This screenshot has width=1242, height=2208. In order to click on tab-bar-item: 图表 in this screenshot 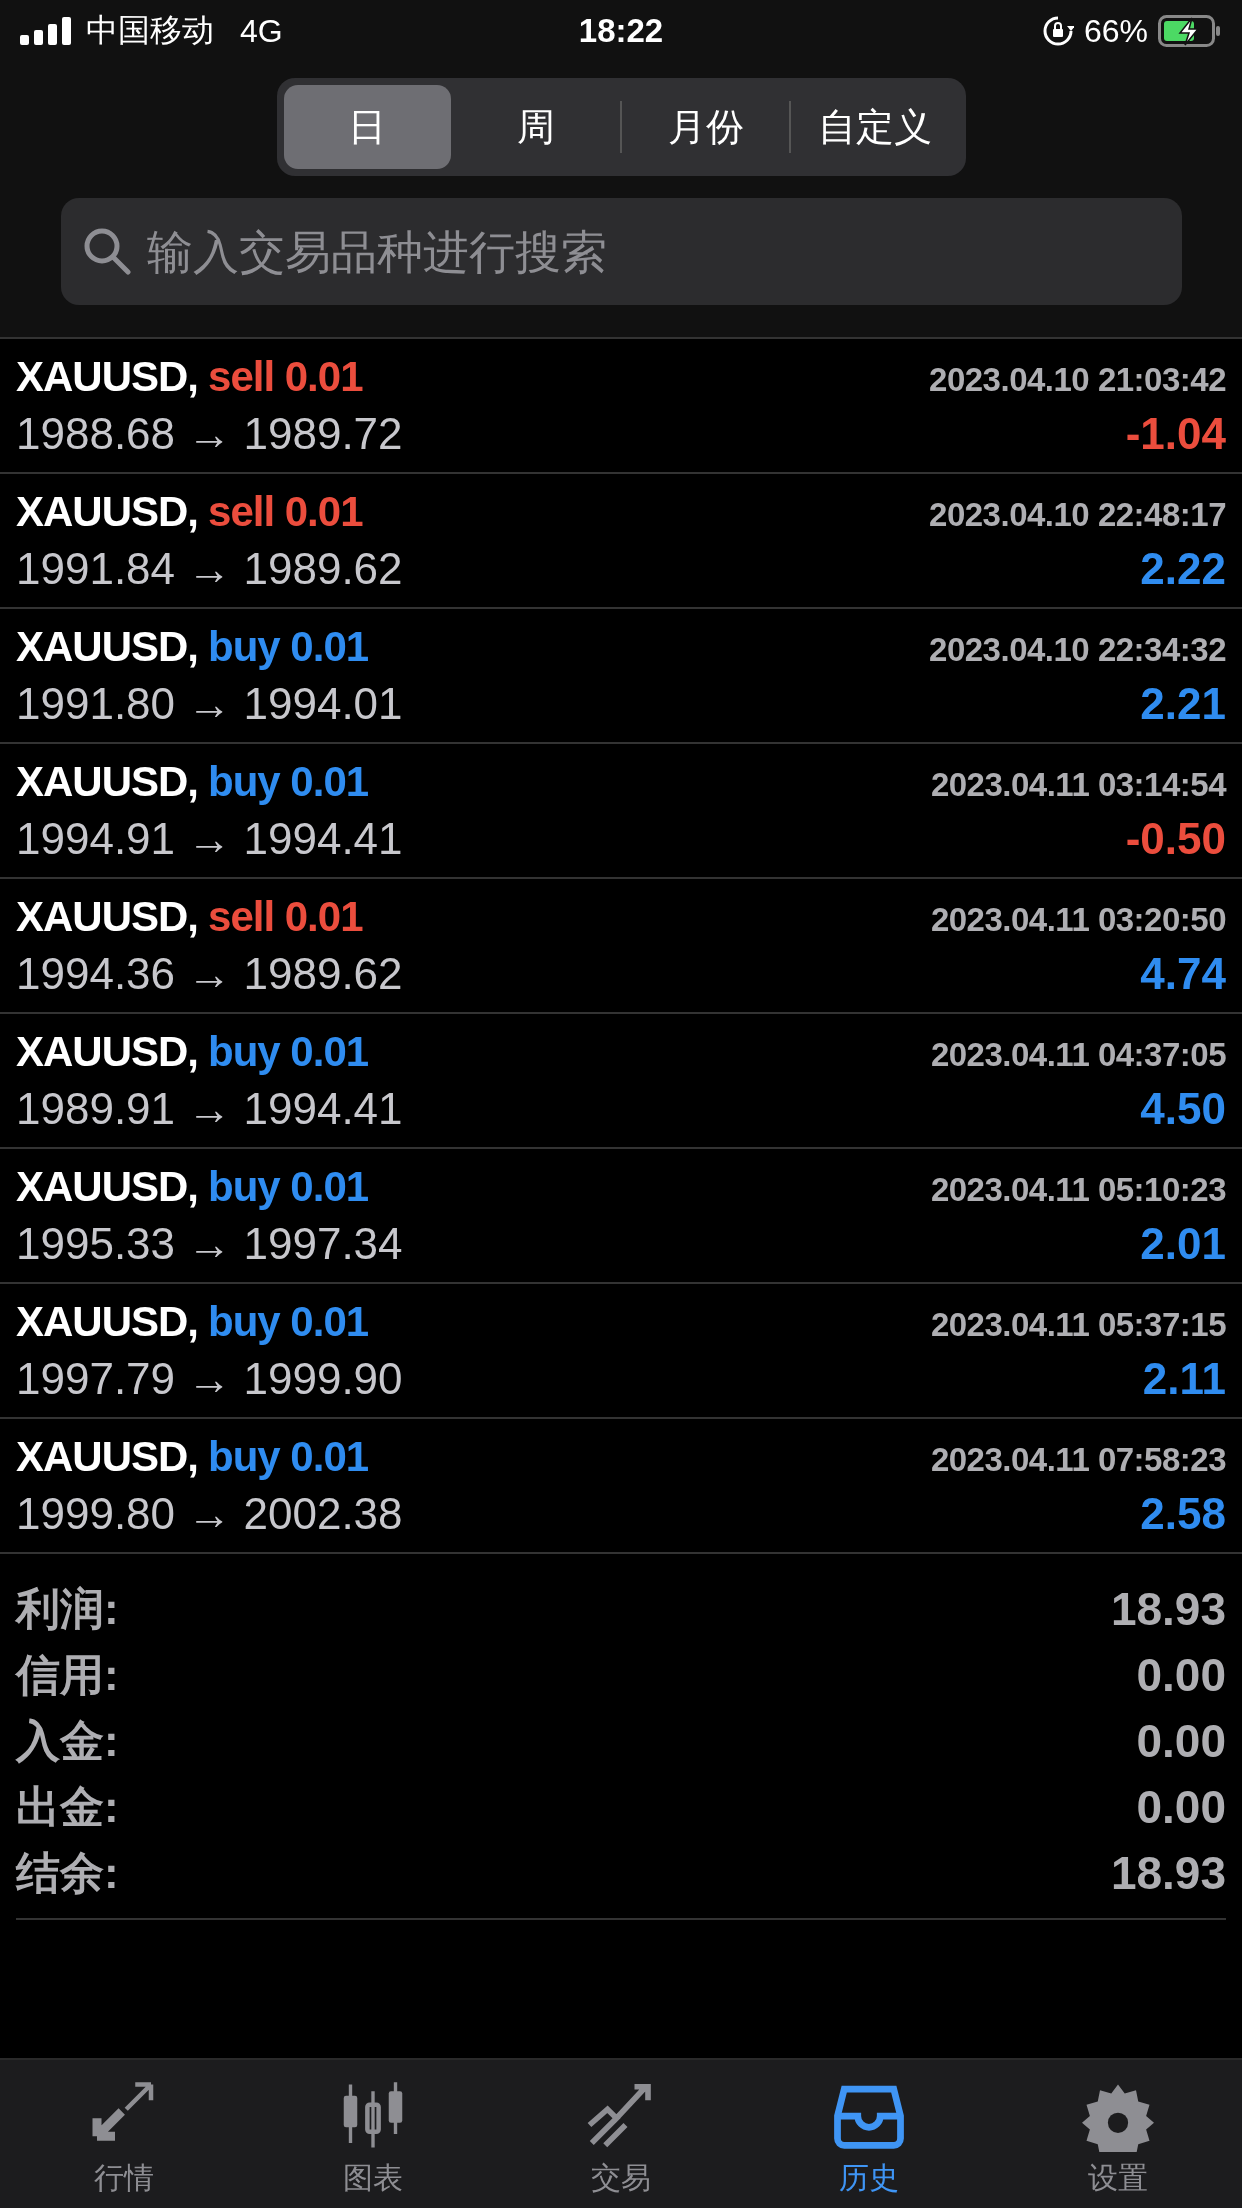, I will do `click(372, 2134)`.